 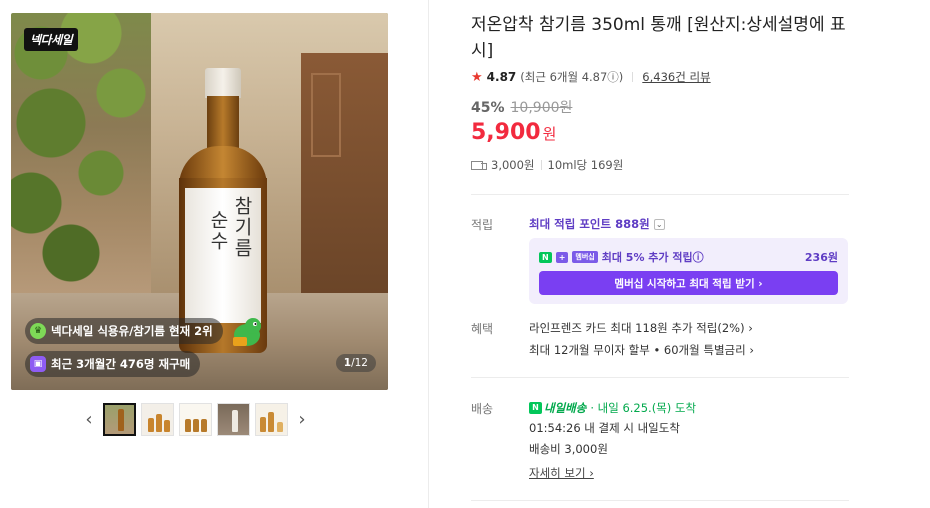 What do you see at coordinates (632, 224) in the screenshot?
I see `max-points-value: 888원` at bounding box center [632, 224].